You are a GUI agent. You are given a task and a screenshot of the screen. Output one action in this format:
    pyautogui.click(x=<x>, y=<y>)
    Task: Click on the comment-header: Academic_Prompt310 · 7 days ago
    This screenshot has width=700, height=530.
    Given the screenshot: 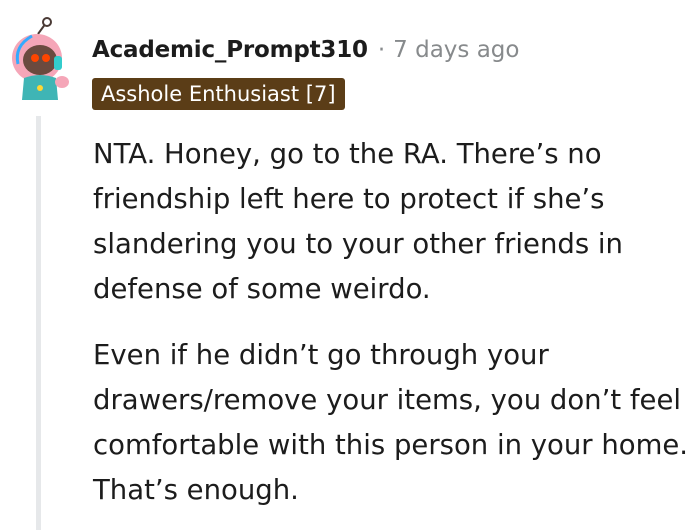 What is the action you would take?
    pyautogui.click(x=305, y=50)
    